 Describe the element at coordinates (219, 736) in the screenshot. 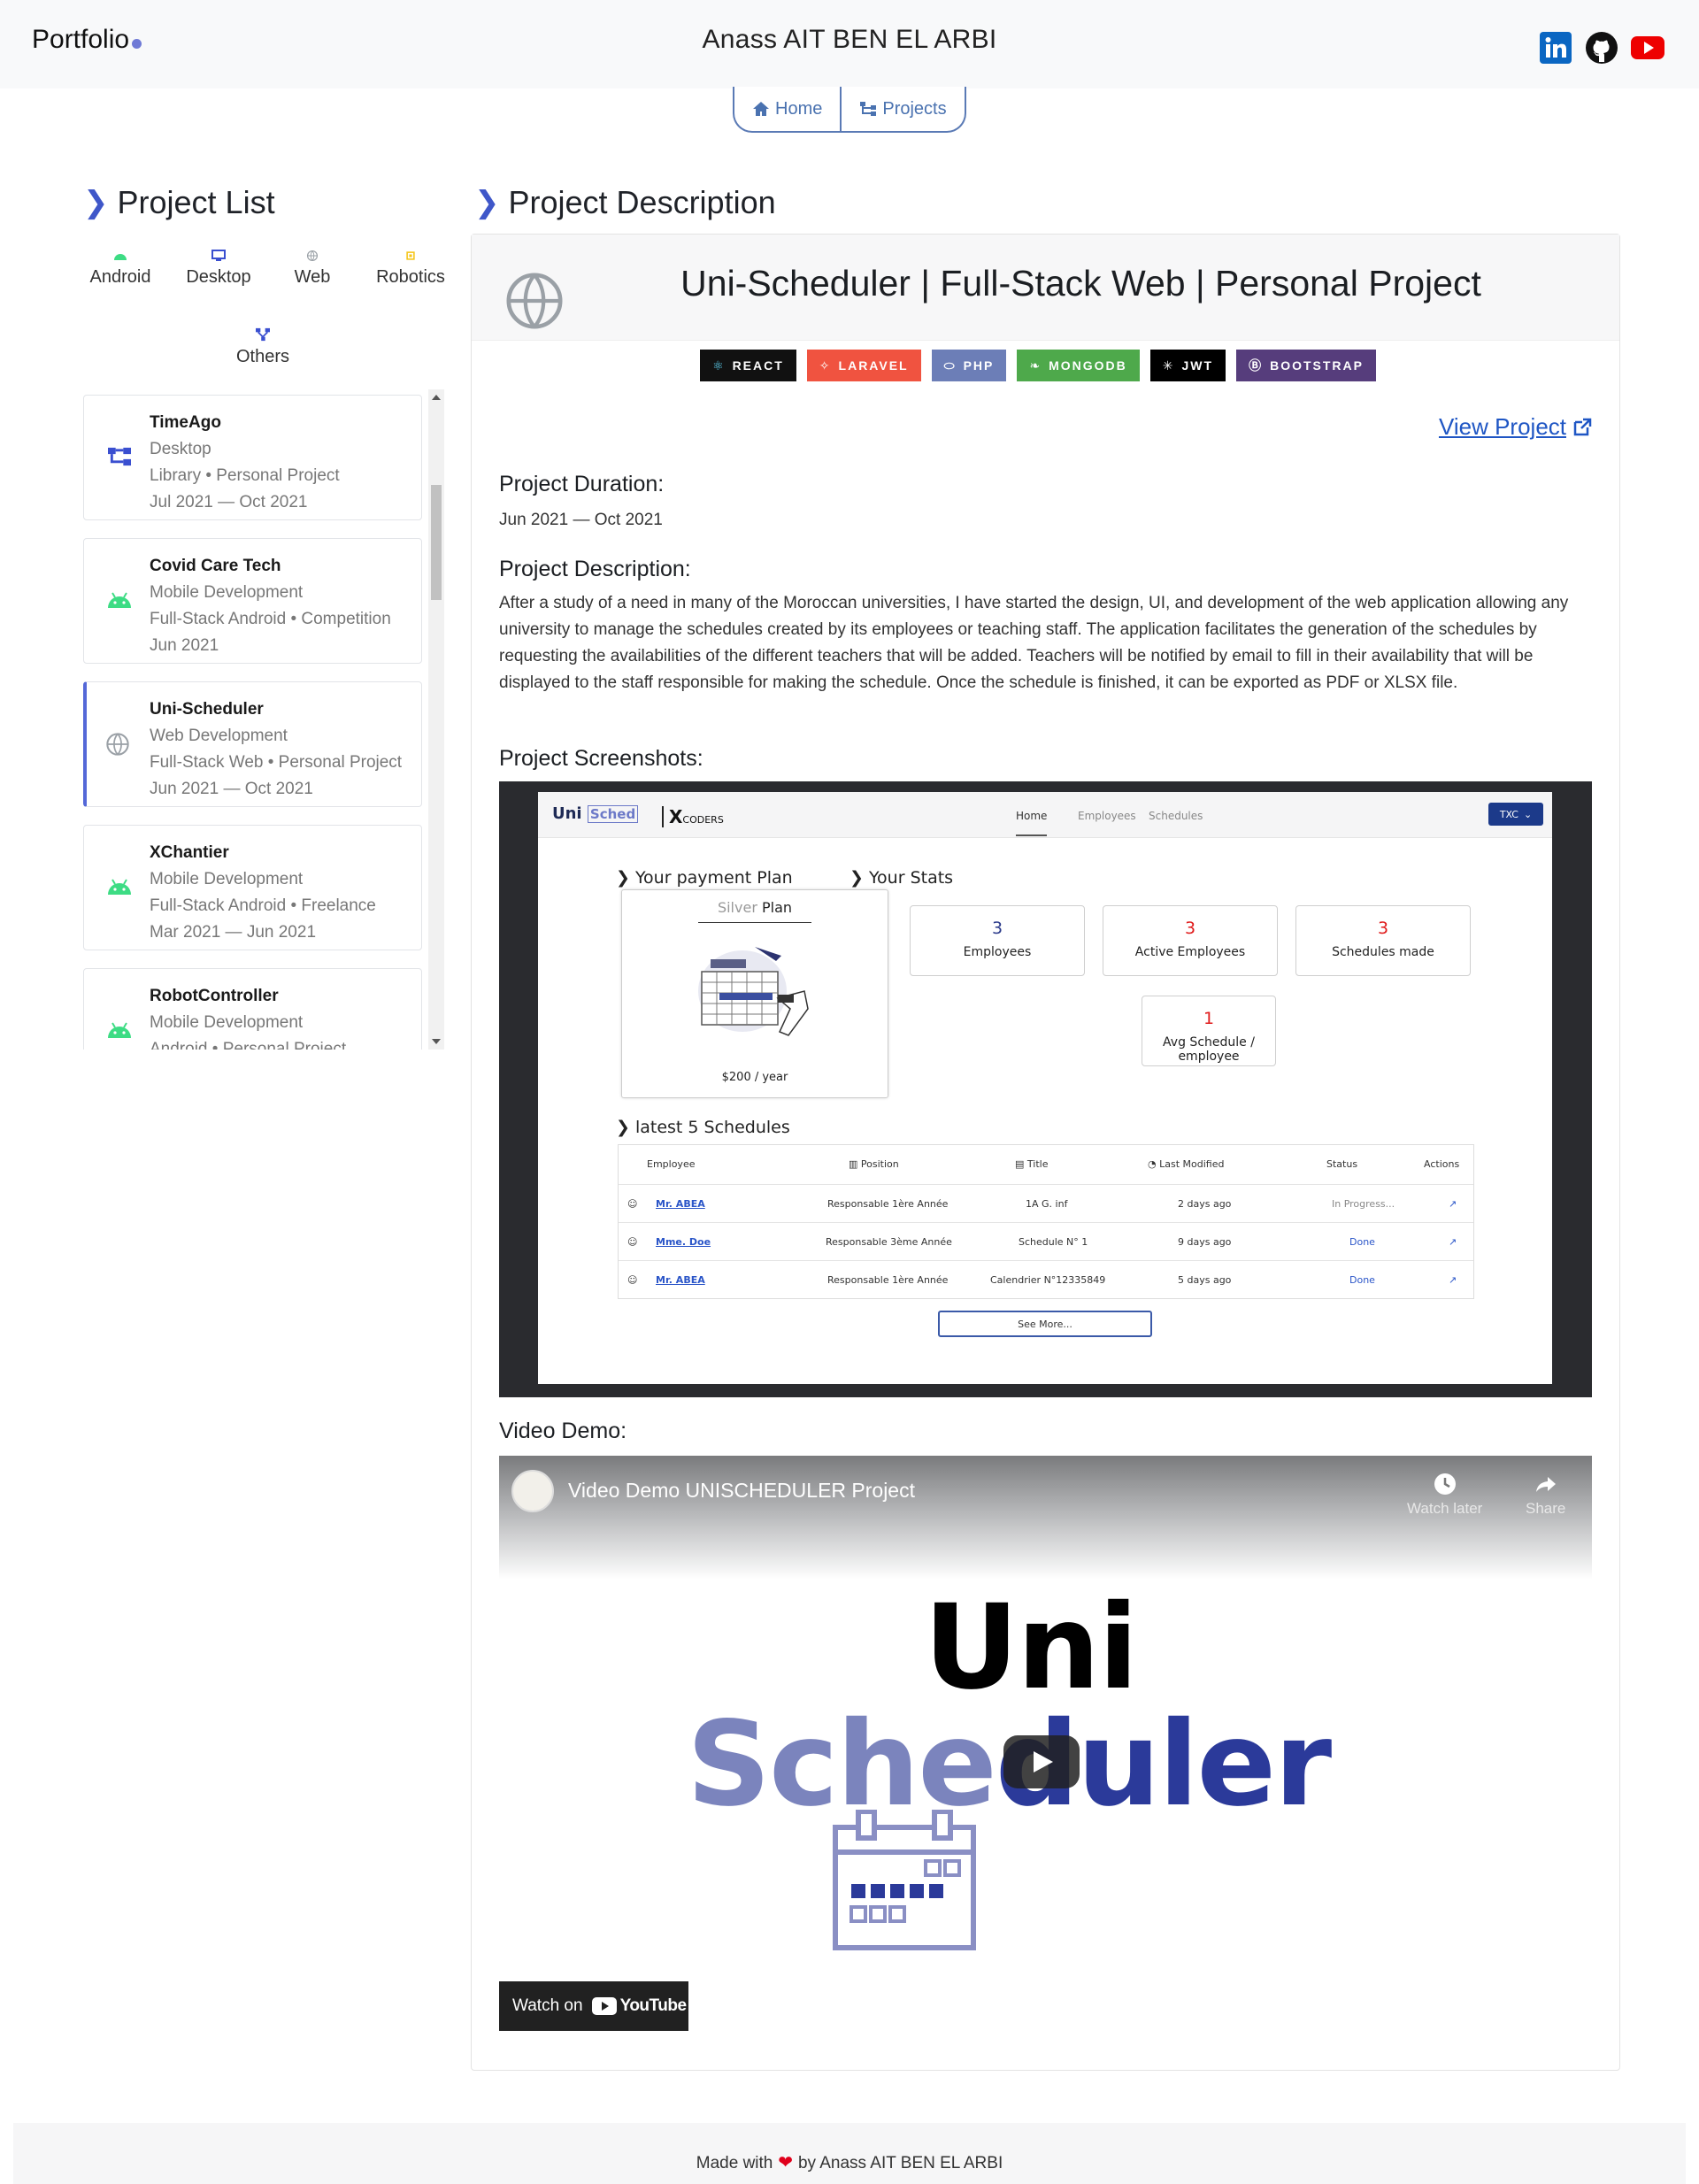

I see `project-category: Web Development` at that location.